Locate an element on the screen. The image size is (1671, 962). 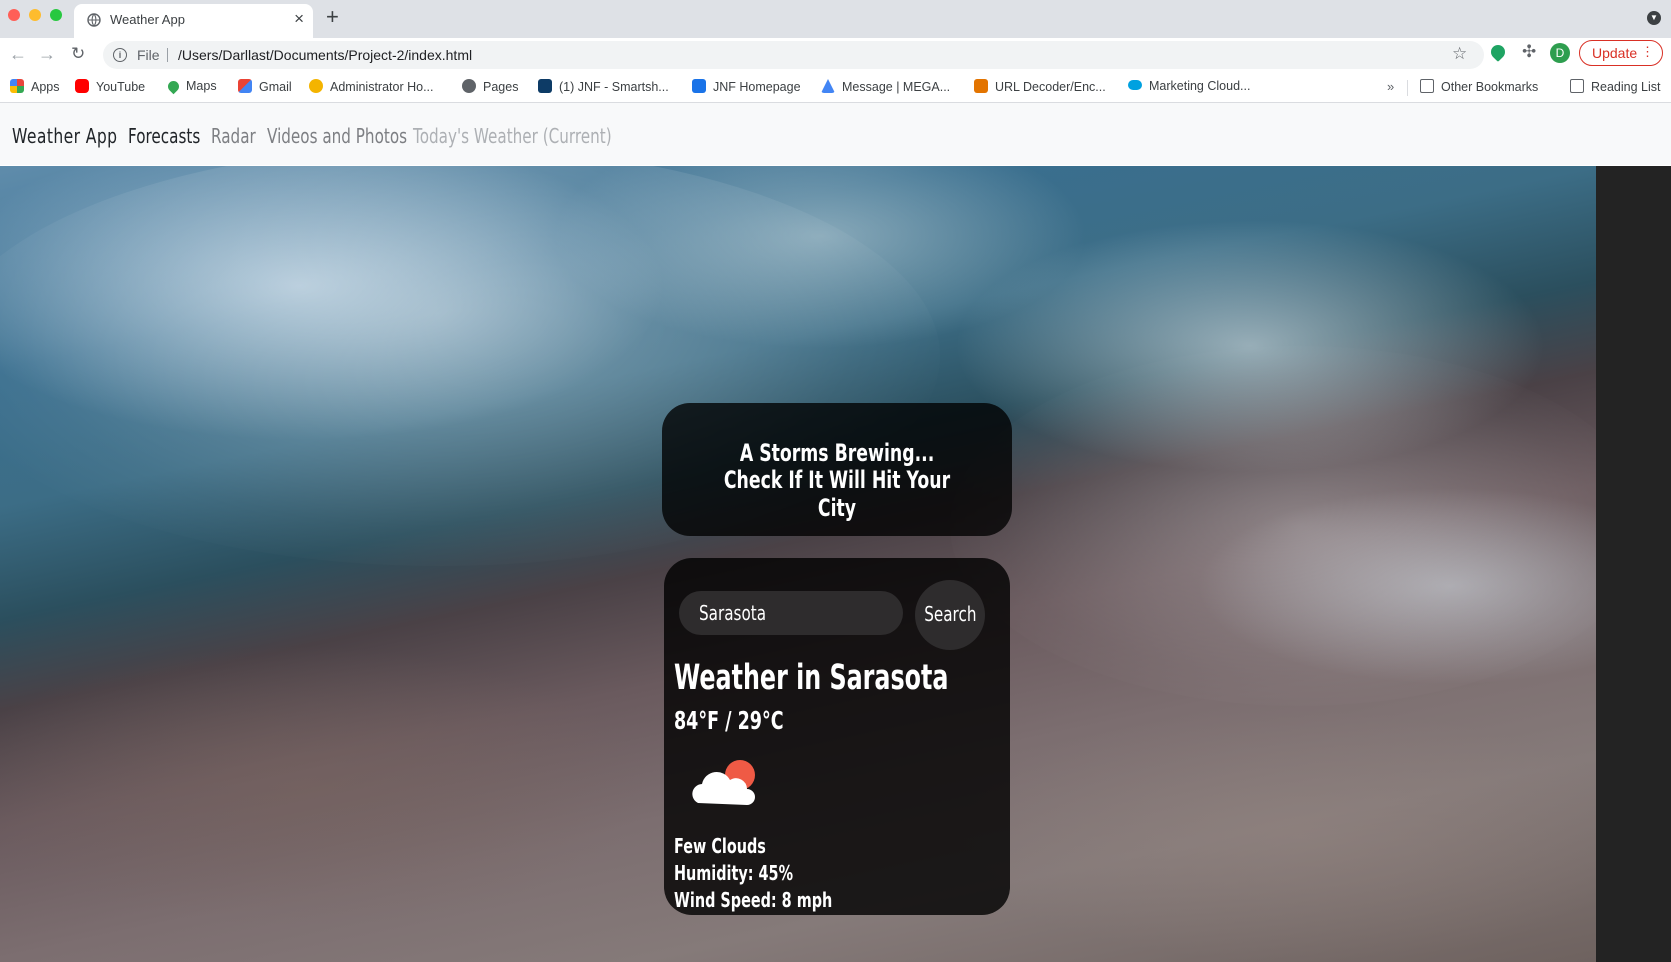
bookmark-label: Maps is located at coordinates (201, 86).